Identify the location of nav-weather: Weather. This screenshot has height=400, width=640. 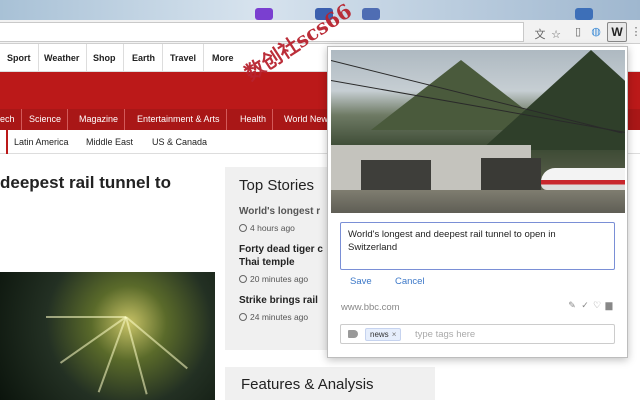
(62, 58).